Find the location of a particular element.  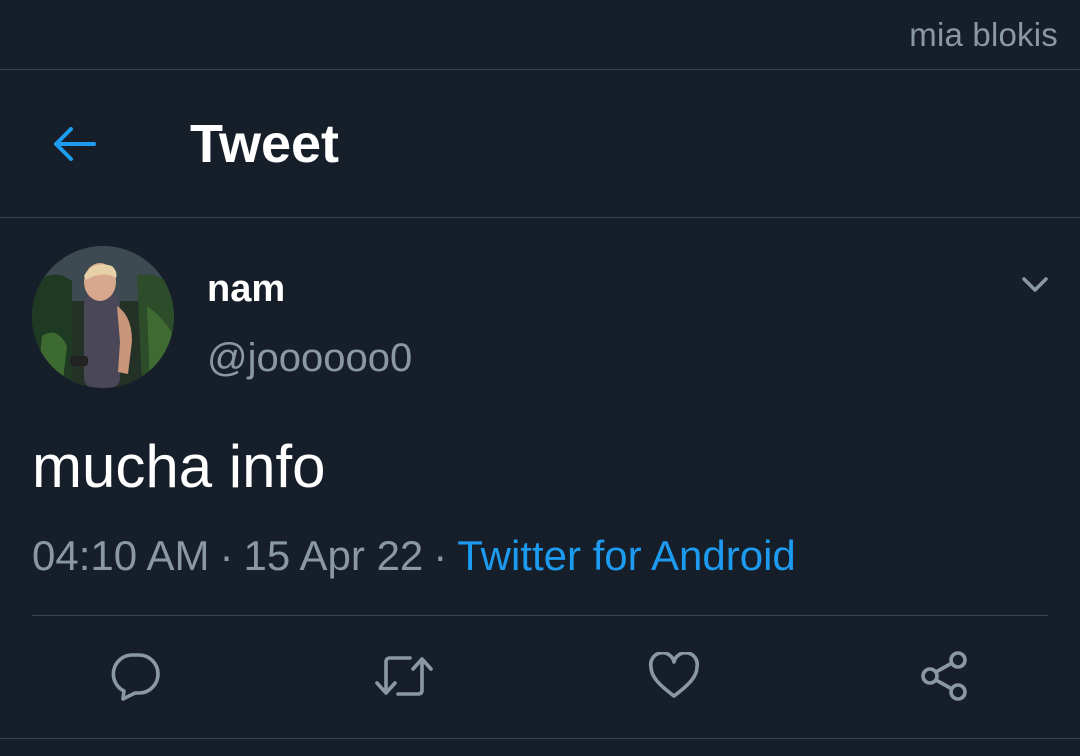

reply-icon is located at coordinates (135, 677).